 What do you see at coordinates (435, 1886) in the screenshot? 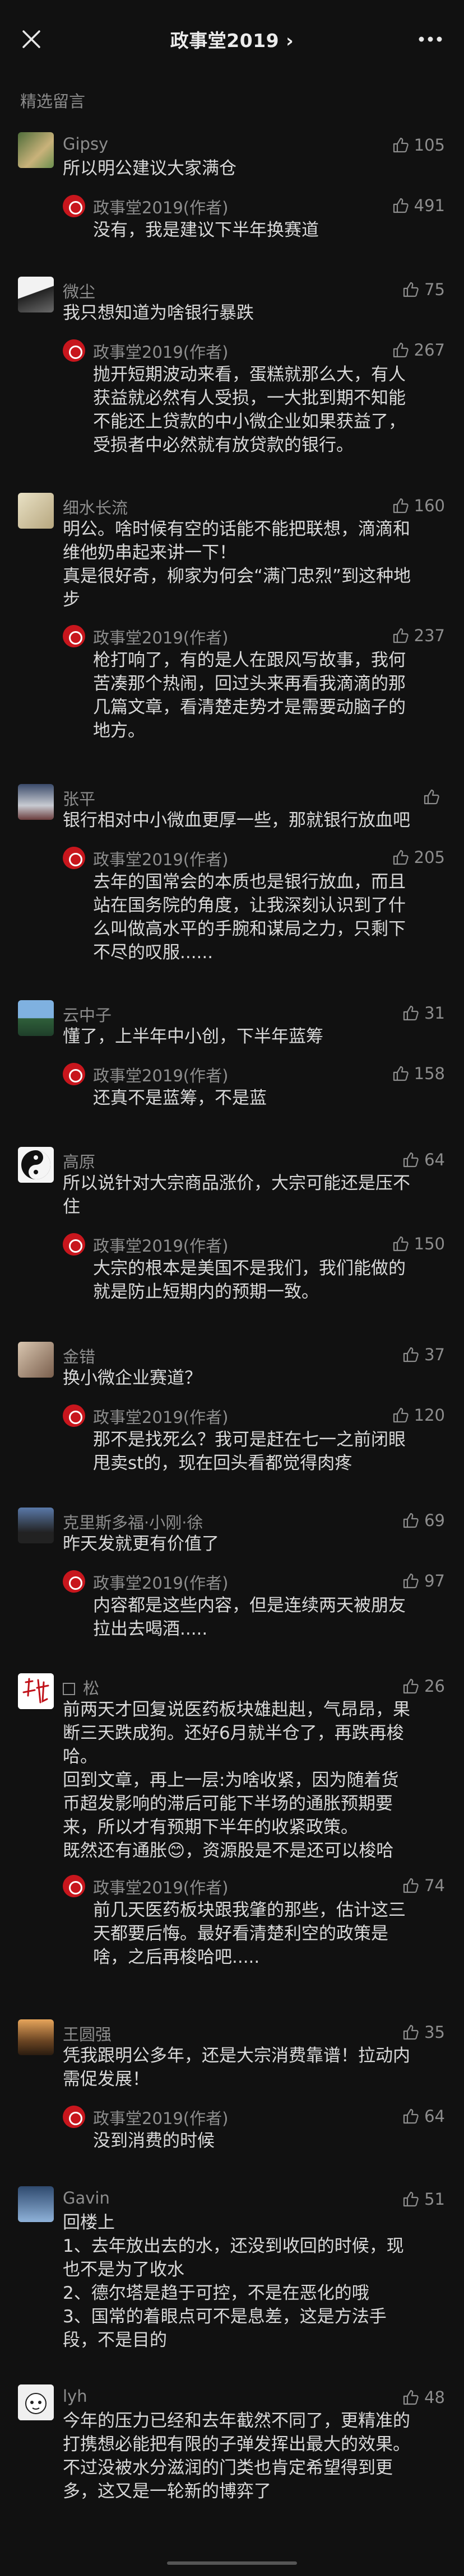
I see `like-count: 74` at bounding box center [435, 1886].